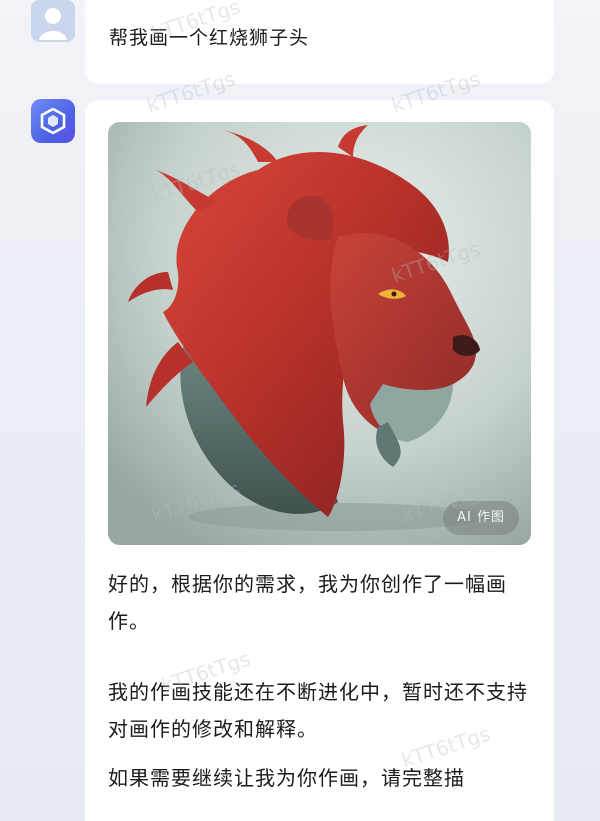 The image size is (600, 821). Describe the element at coordinates (286, 778) in the screenshot. I see `reply-paragraph-3: 如果需要继续让我为你作画，请完整描` at that location.